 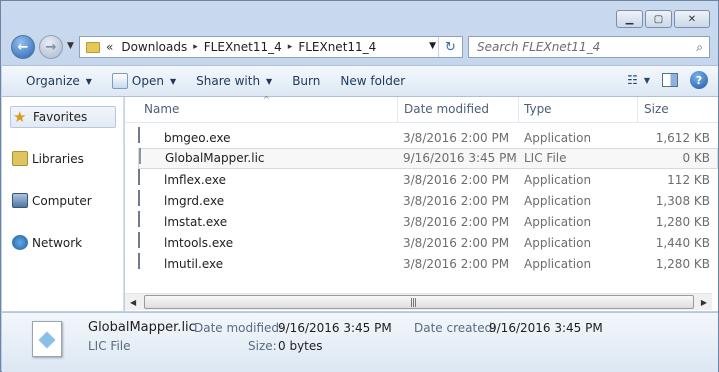 I want to click on tools-exe-icon, so click(x=139, y=240).